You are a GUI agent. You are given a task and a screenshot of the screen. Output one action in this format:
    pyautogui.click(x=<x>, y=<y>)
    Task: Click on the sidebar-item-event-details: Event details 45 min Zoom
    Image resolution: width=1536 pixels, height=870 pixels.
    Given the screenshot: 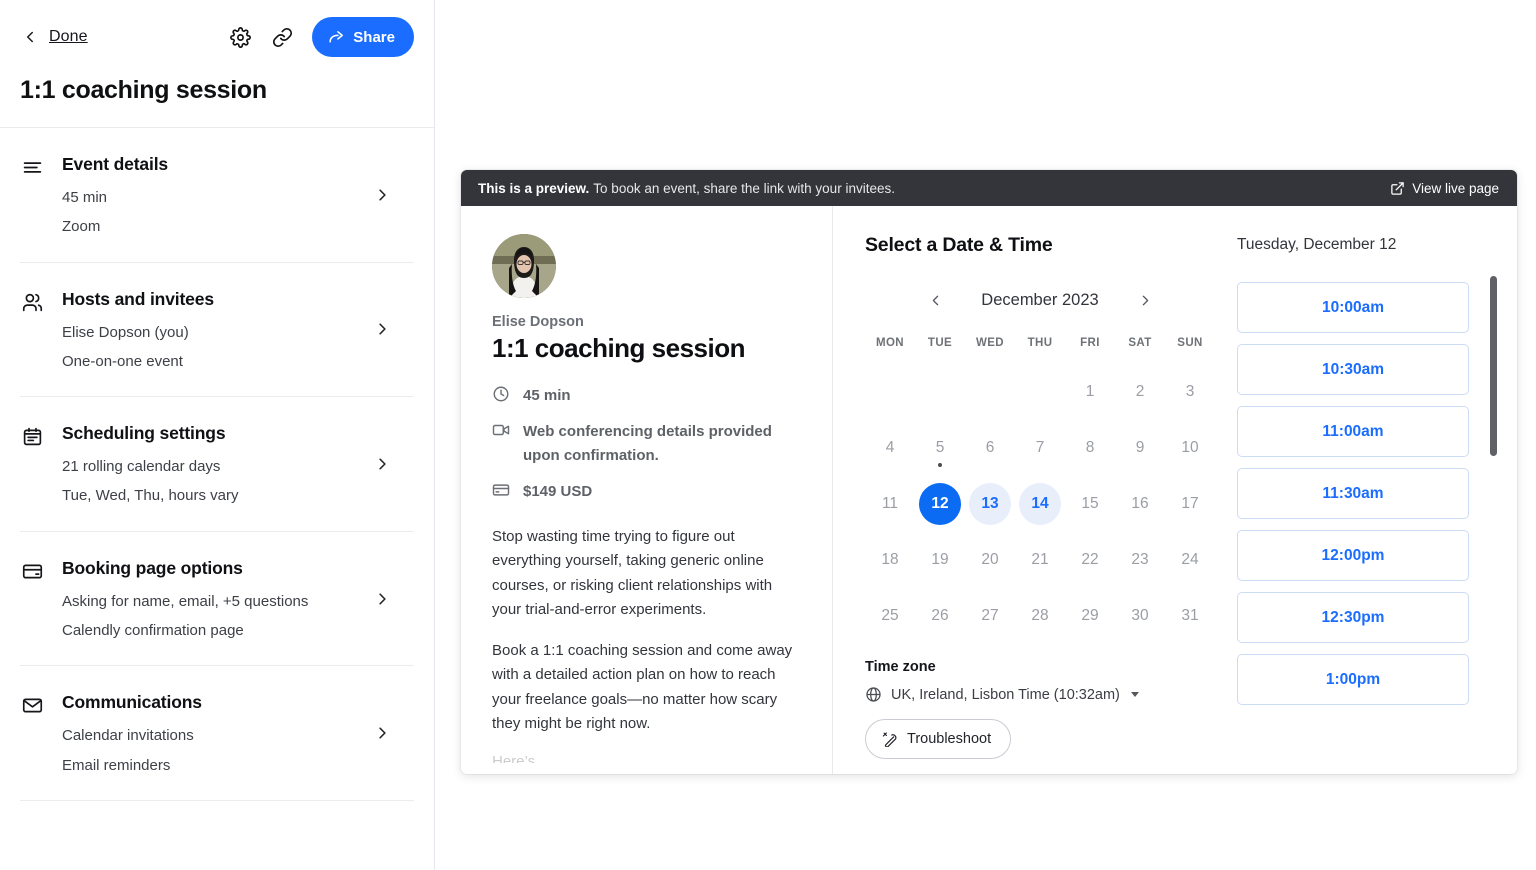 What is the action you would take?
    pyautogui.click(x=217, y=195)
    